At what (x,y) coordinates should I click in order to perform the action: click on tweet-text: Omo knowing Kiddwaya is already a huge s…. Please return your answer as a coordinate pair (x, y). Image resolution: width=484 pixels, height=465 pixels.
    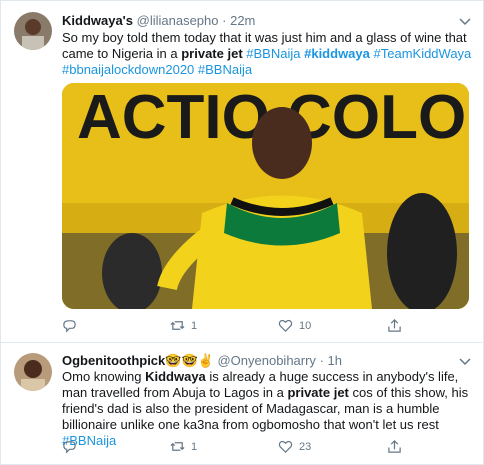
    Looking at the image, I should click on (267, 409).